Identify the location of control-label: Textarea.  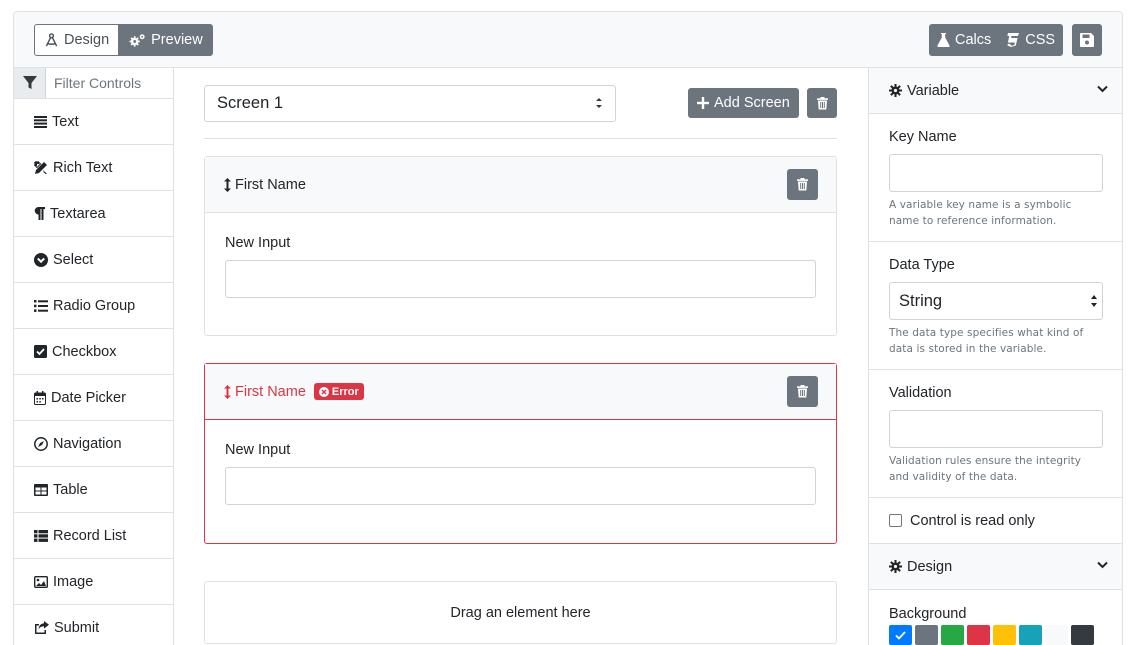
(78, 213).